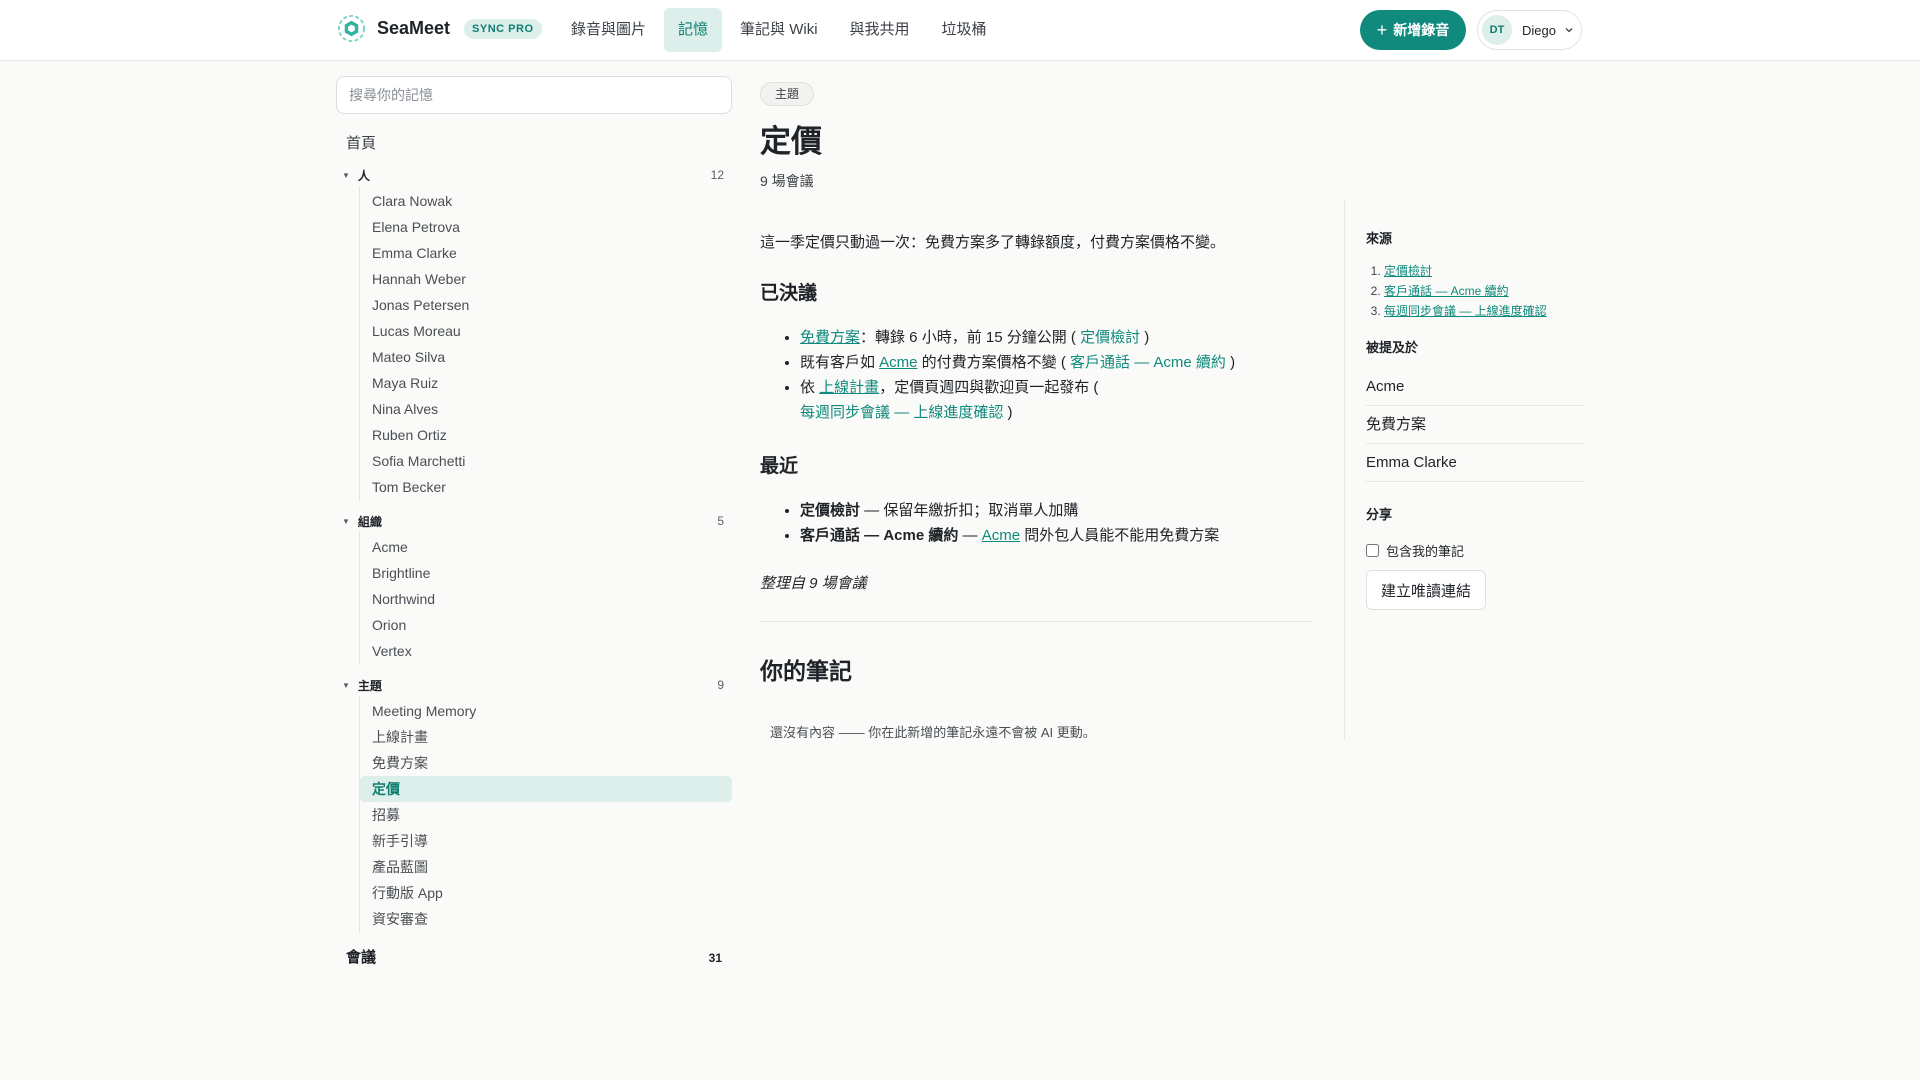 The width and height of the screenshot is (1920, 1080). I want to click on create-readonly-link-button: 建立唯讀連結, so click(1426, 590).